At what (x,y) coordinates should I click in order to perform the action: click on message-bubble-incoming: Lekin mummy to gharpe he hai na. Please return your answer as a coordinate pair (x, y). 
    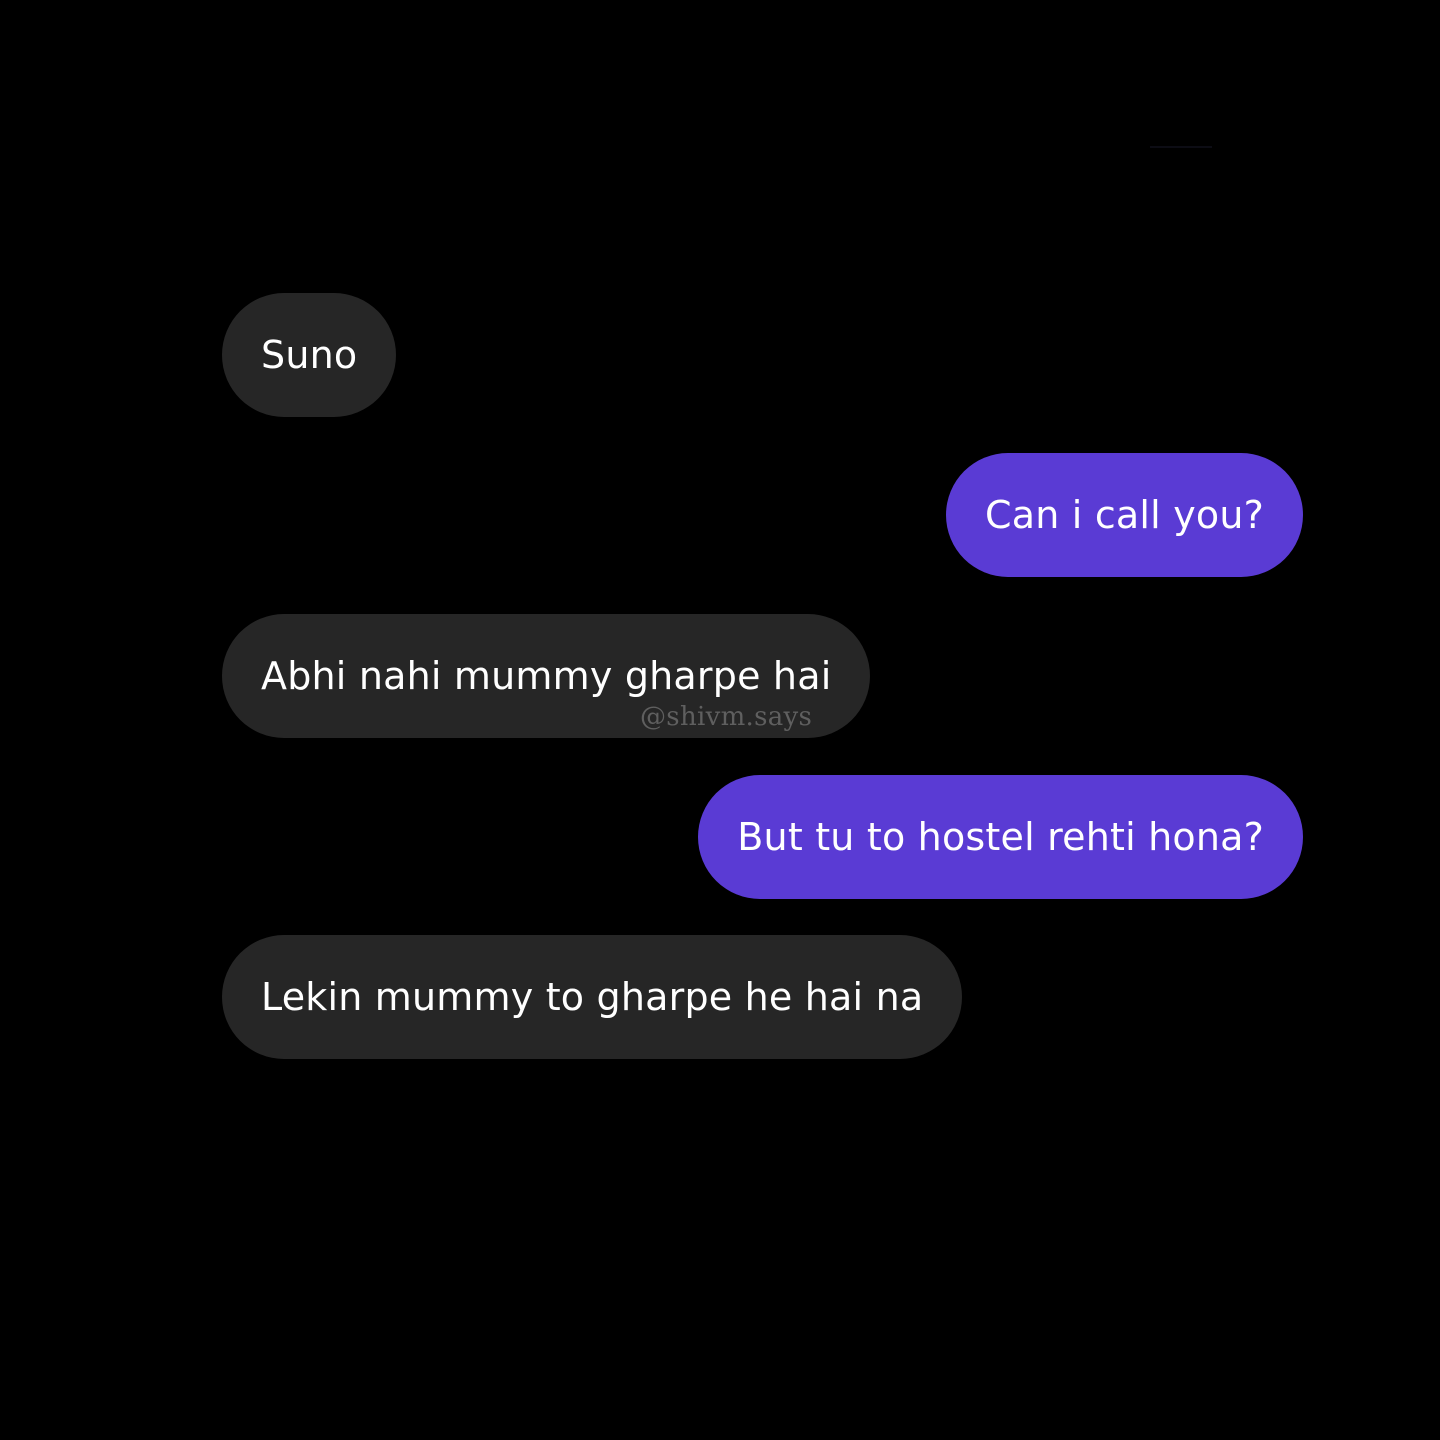
    Looking at the image, I should click on (592, 997).